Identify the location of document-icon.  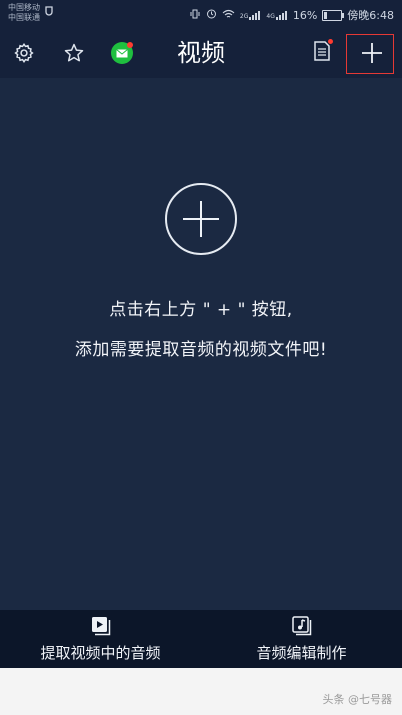
(322, 51).